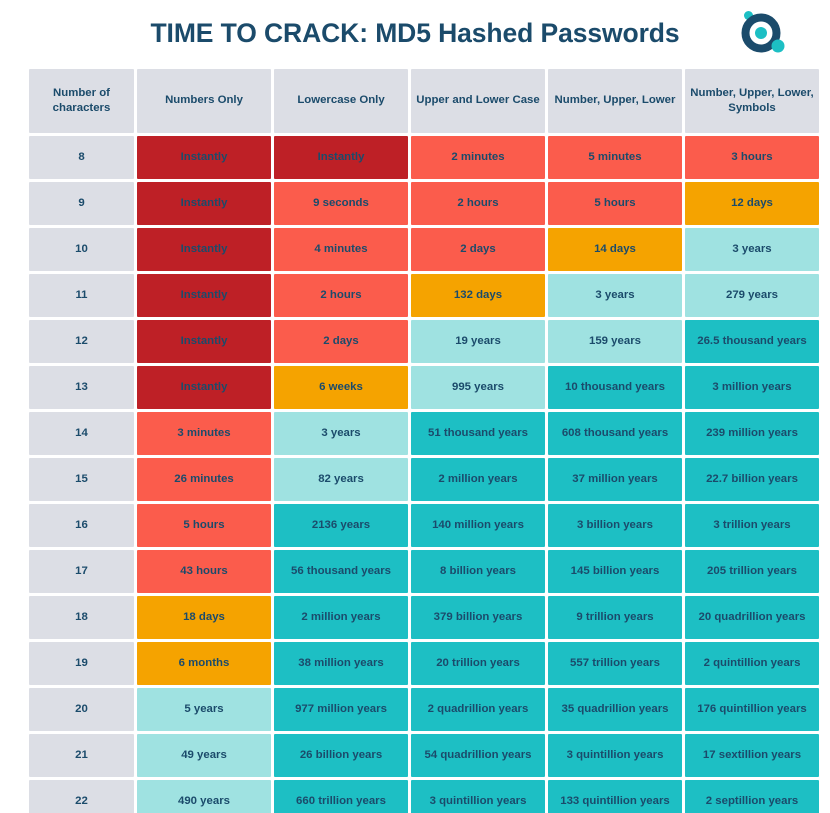 The image size is (830, 813). I want to click on crack-time-cell: 9 trillion years, so click(615, 617).